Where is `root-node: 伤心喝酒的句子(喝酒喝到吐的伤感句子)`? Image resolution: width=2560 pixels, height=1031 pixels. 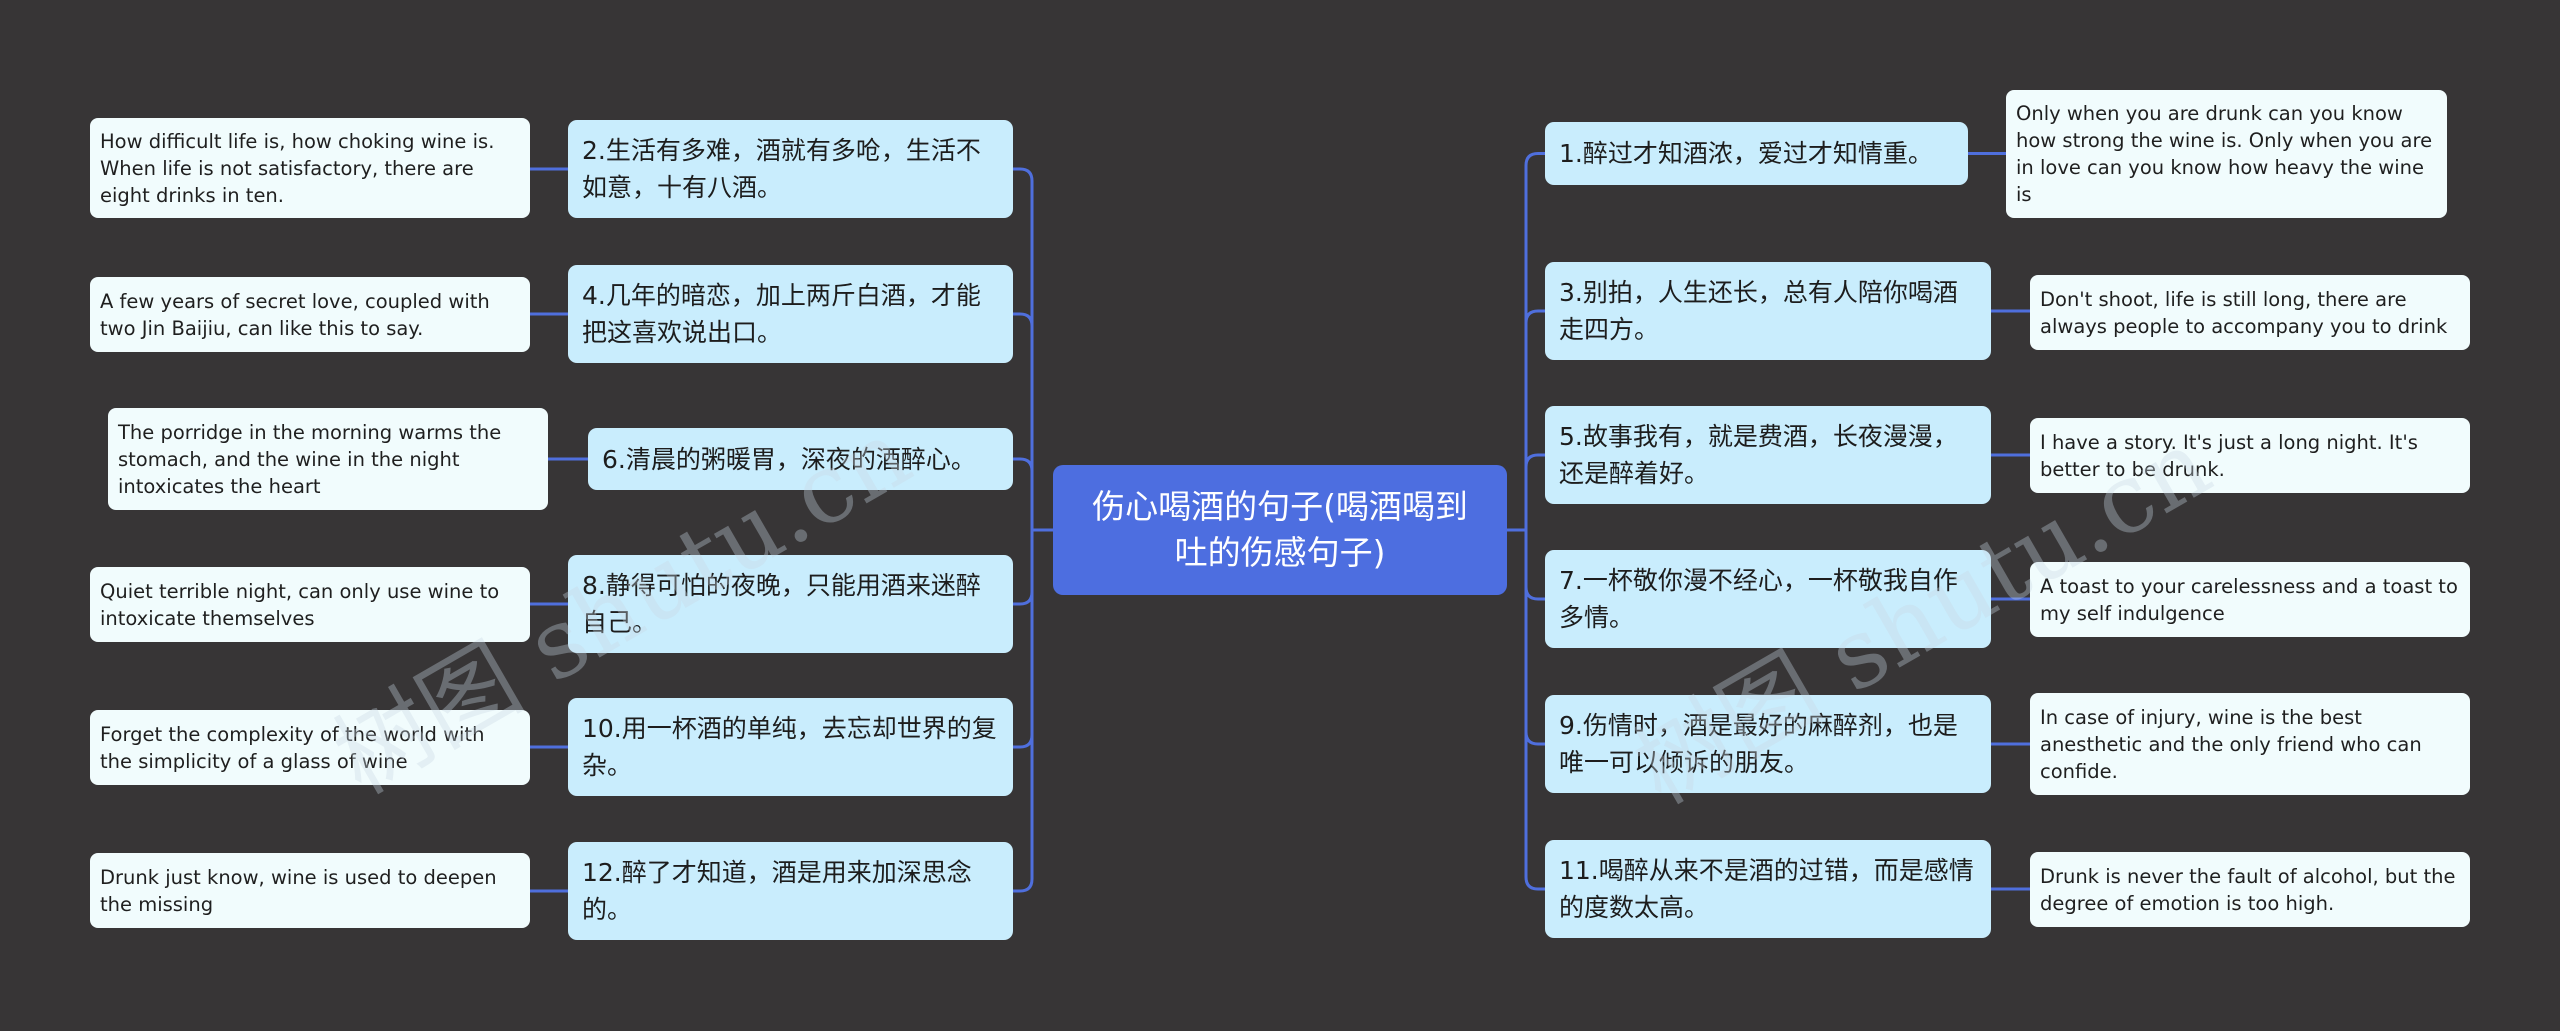
root-node: 伤心喝酒的句子(喝酒喝到吐的伤感句子) is located at coordinates (1280, 530).